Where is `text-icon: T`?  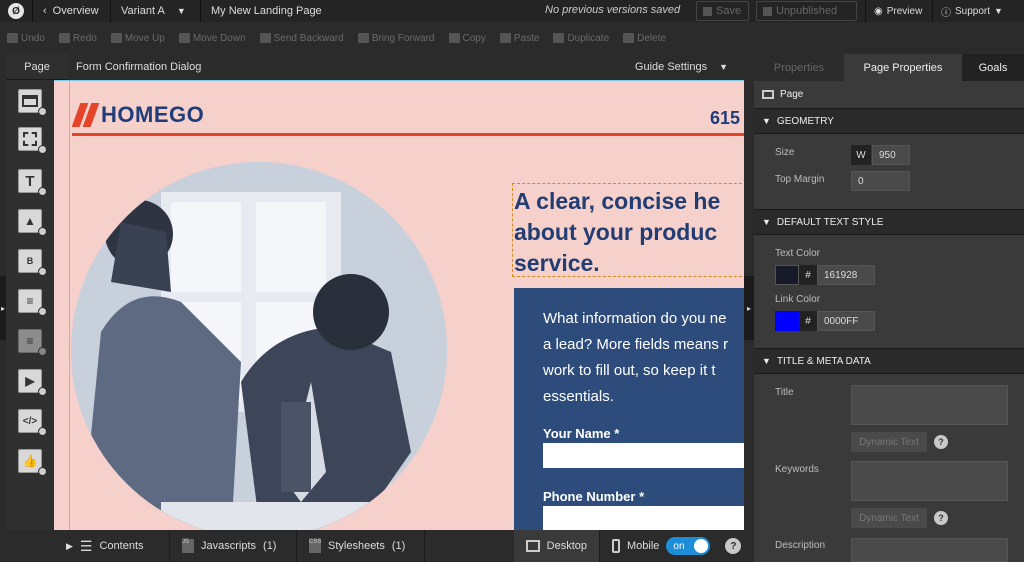 text-icon: T is located at coordinates (32, 182).